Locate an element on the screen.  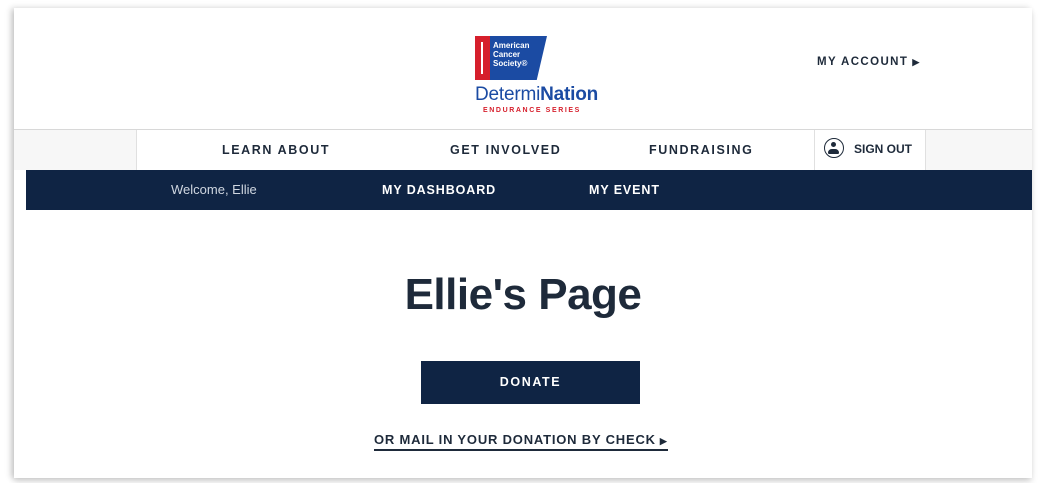
brand-name: DetermiNation is located at coordinates (536, 95).